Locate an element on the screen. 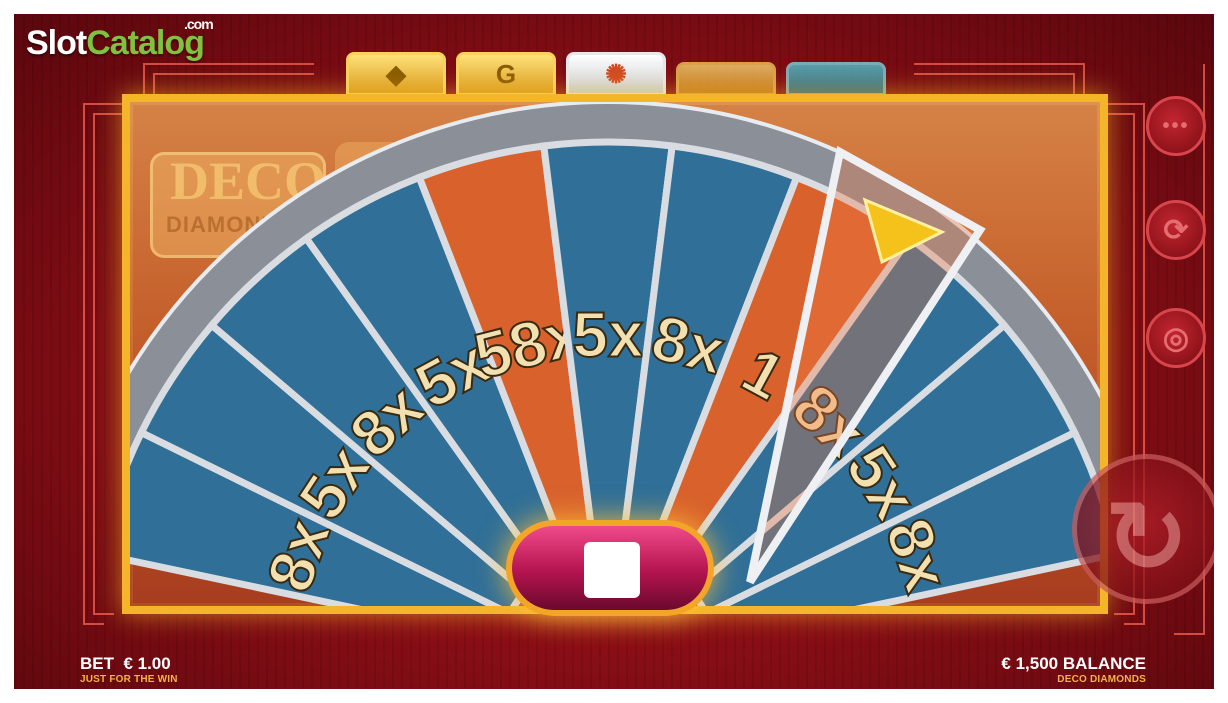 The height and width of the screenshot is (703, 1228). balance-value: € 1,500 is located at coordinates (1030, 663).